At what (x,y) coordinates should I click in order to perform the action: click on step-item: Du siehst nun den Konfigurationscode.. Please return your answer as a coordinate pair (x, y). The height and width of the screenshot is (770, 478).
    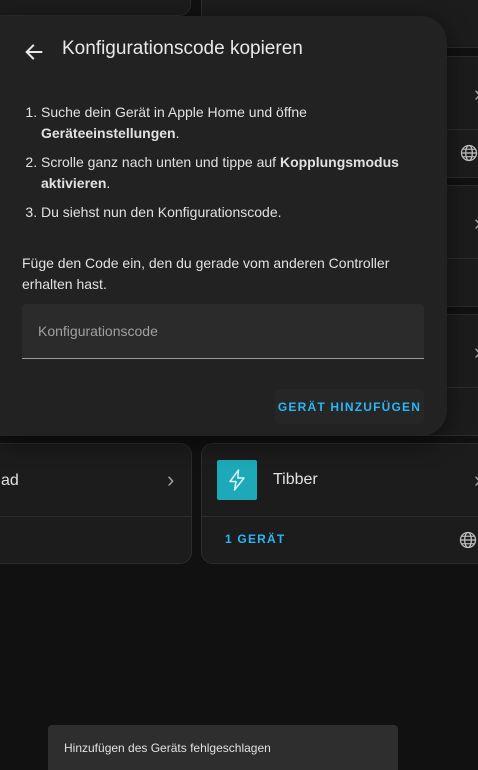
    Looking at the image, I should click on (241, 212).